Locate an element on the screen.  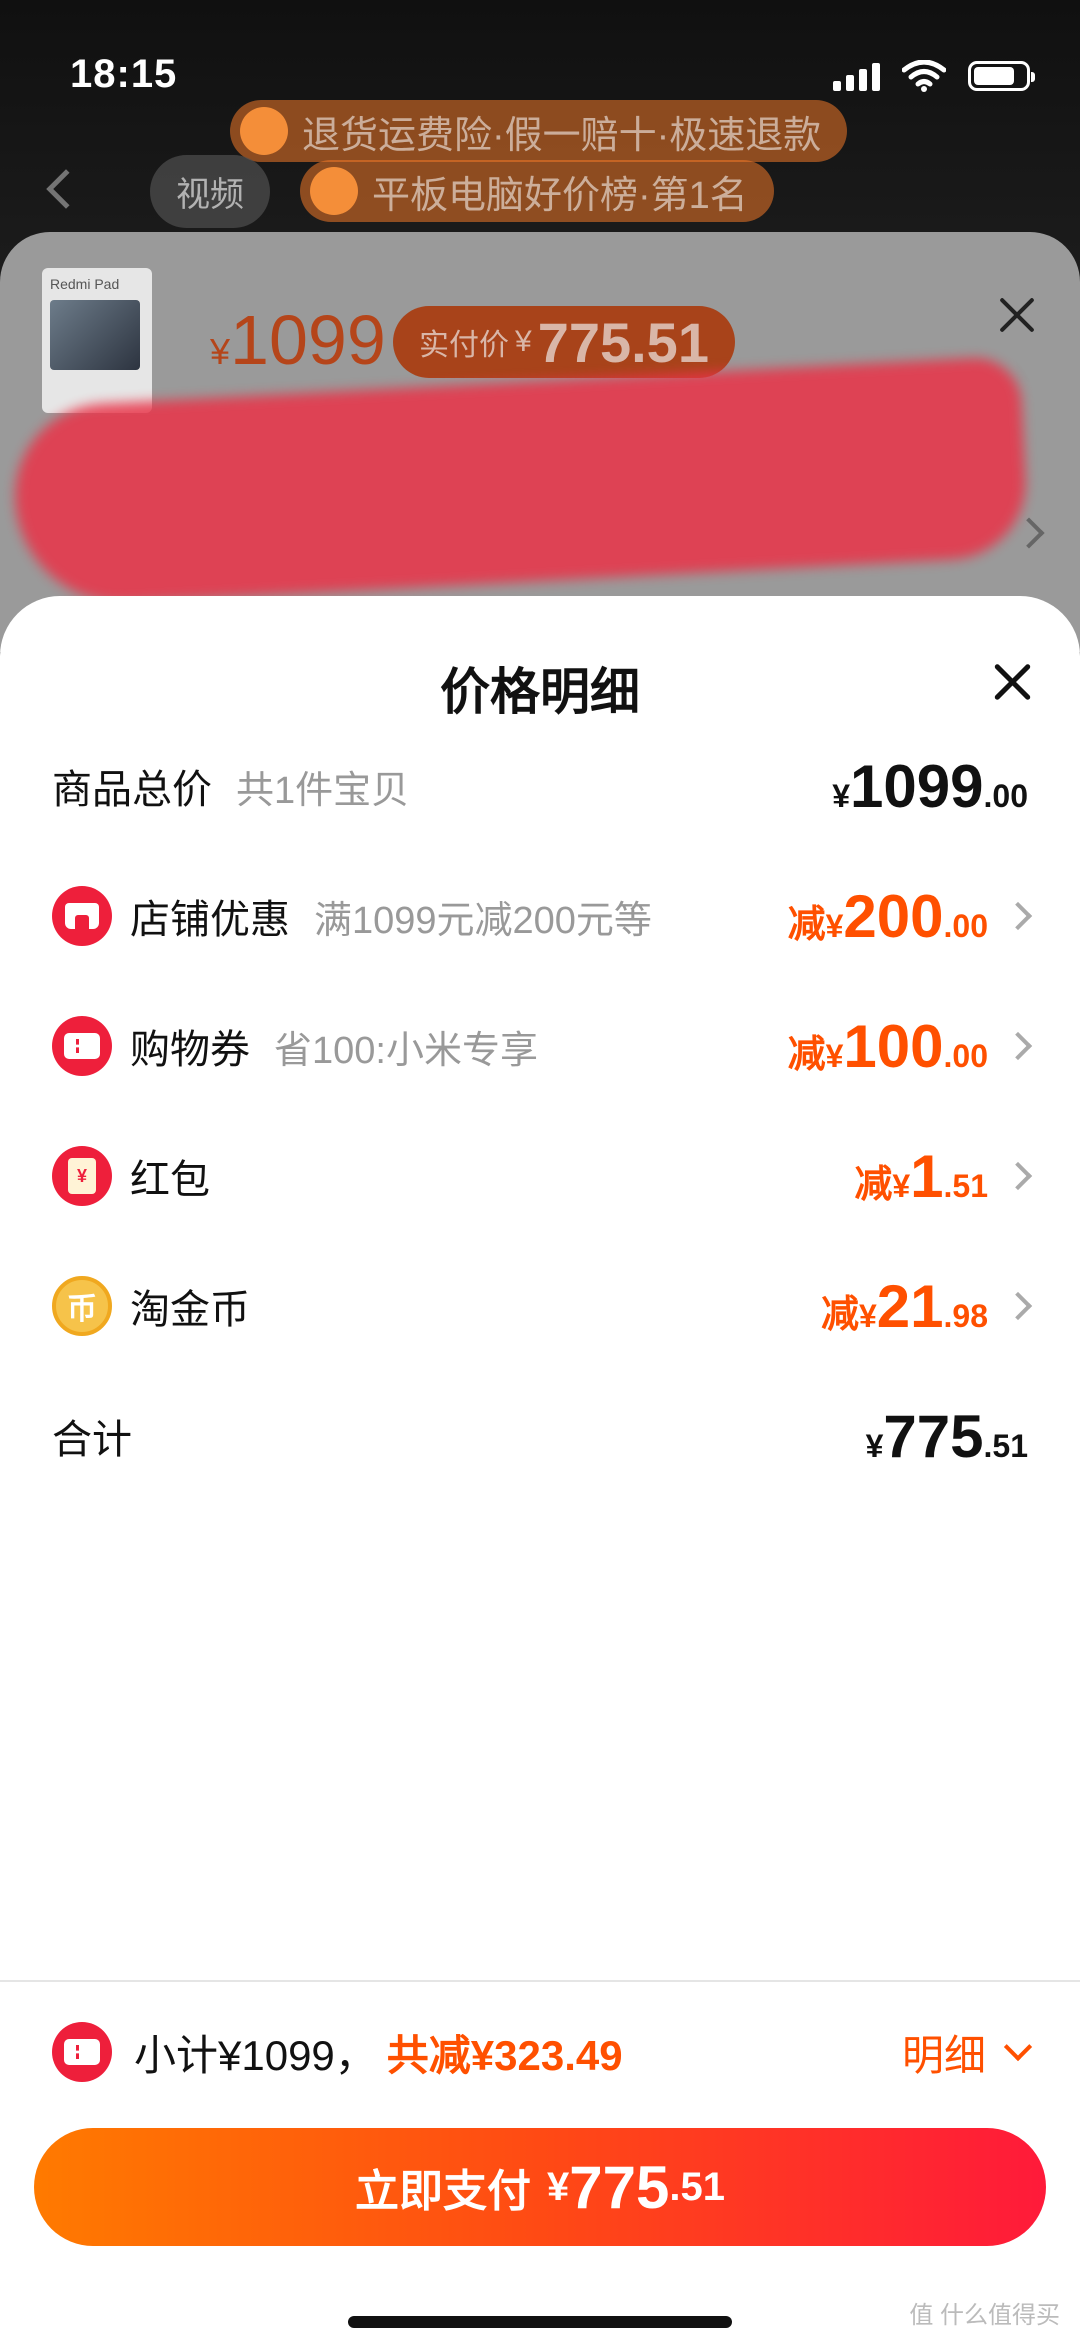
close-icon is located at coordinates (1012, 682).